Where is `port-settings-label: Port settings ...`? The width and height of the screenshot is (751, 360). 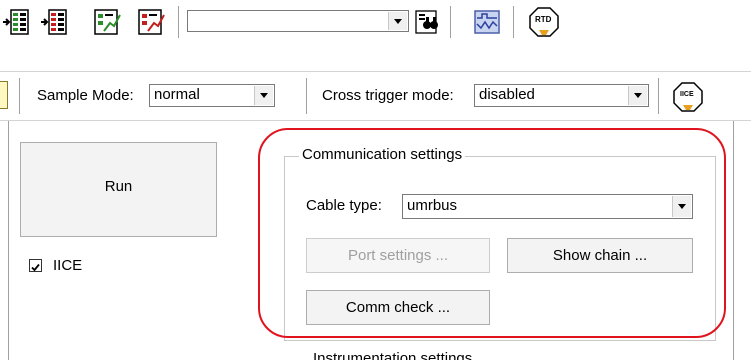
port-settings-label: Port settings ... is located at coordinates (398, 255).